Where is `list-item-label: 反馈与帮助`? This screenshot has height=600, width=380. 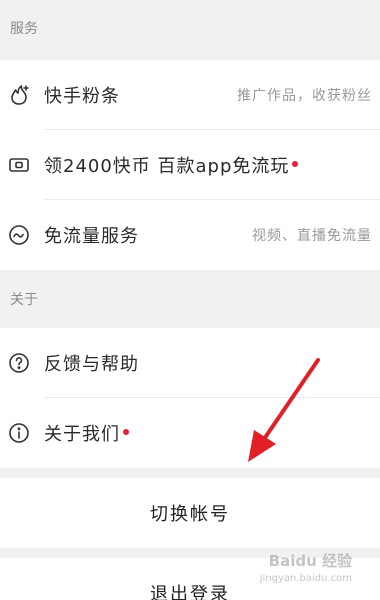
list-item-label: 反馈与帮助 is located at coordinates (91, 364).